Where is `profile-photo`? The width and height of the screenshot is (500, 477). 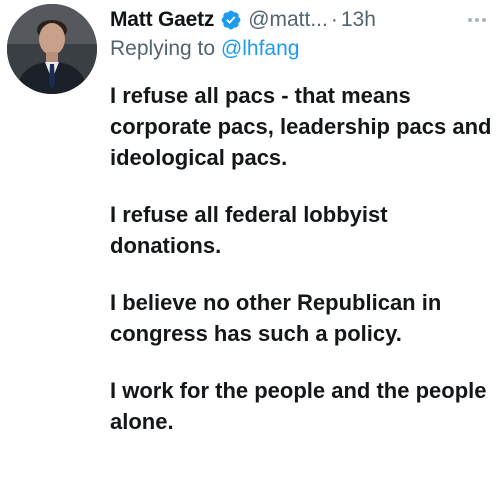
profile-photo is located at coordinates (52, 49).